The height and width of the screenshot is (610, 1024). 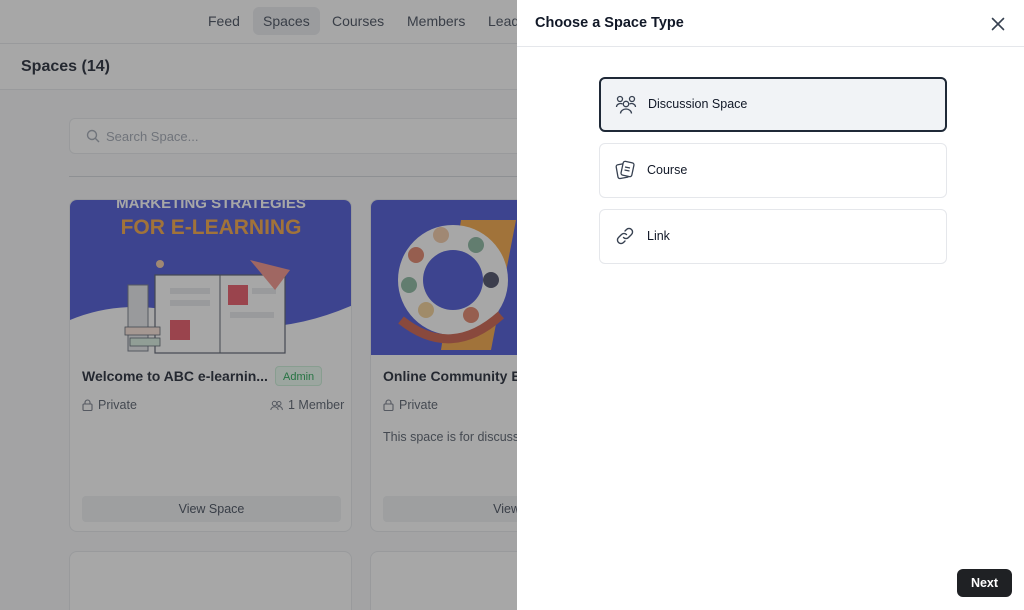 I want to click on panel-title: Choose a Space Type, so click(x=609, y=23).